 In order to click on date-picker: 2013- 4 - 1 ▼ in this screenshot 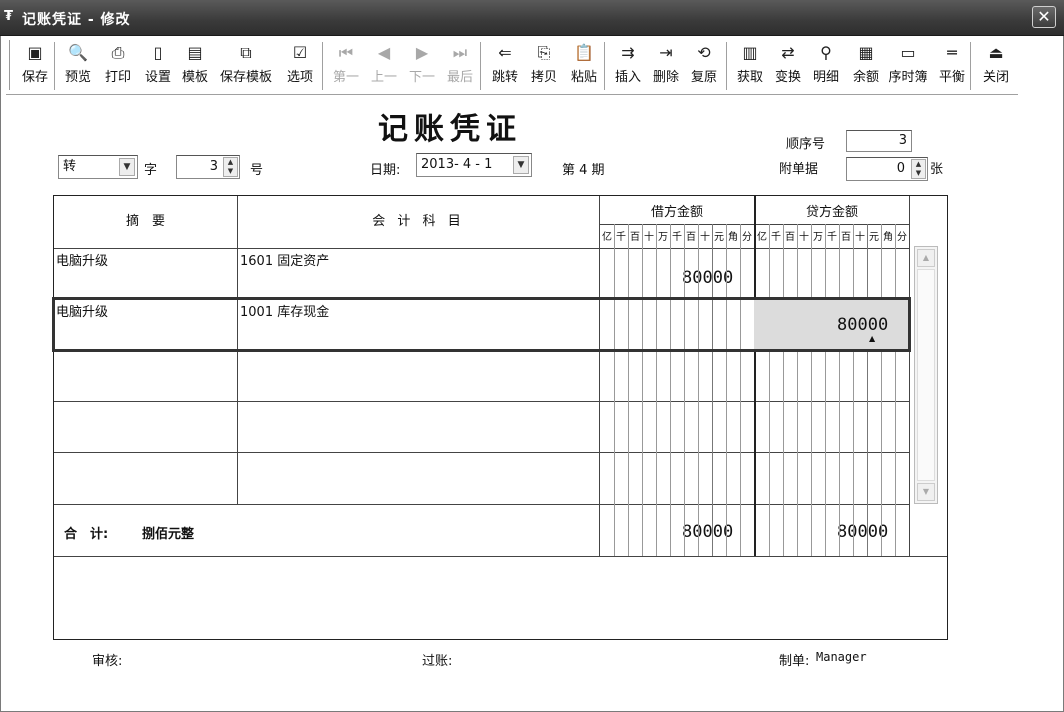, I will do `click(474, 165)`.